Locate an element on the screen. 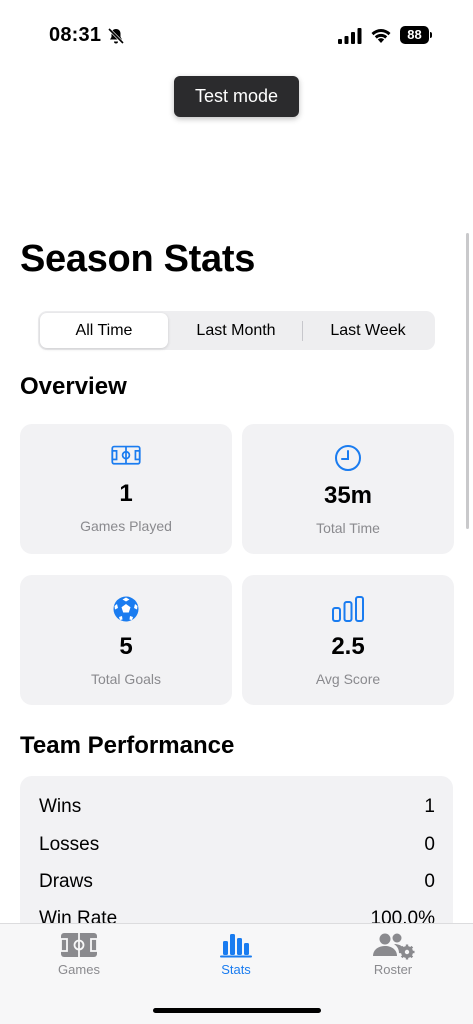  tab-label: Games is located at coordinates (79, 969).